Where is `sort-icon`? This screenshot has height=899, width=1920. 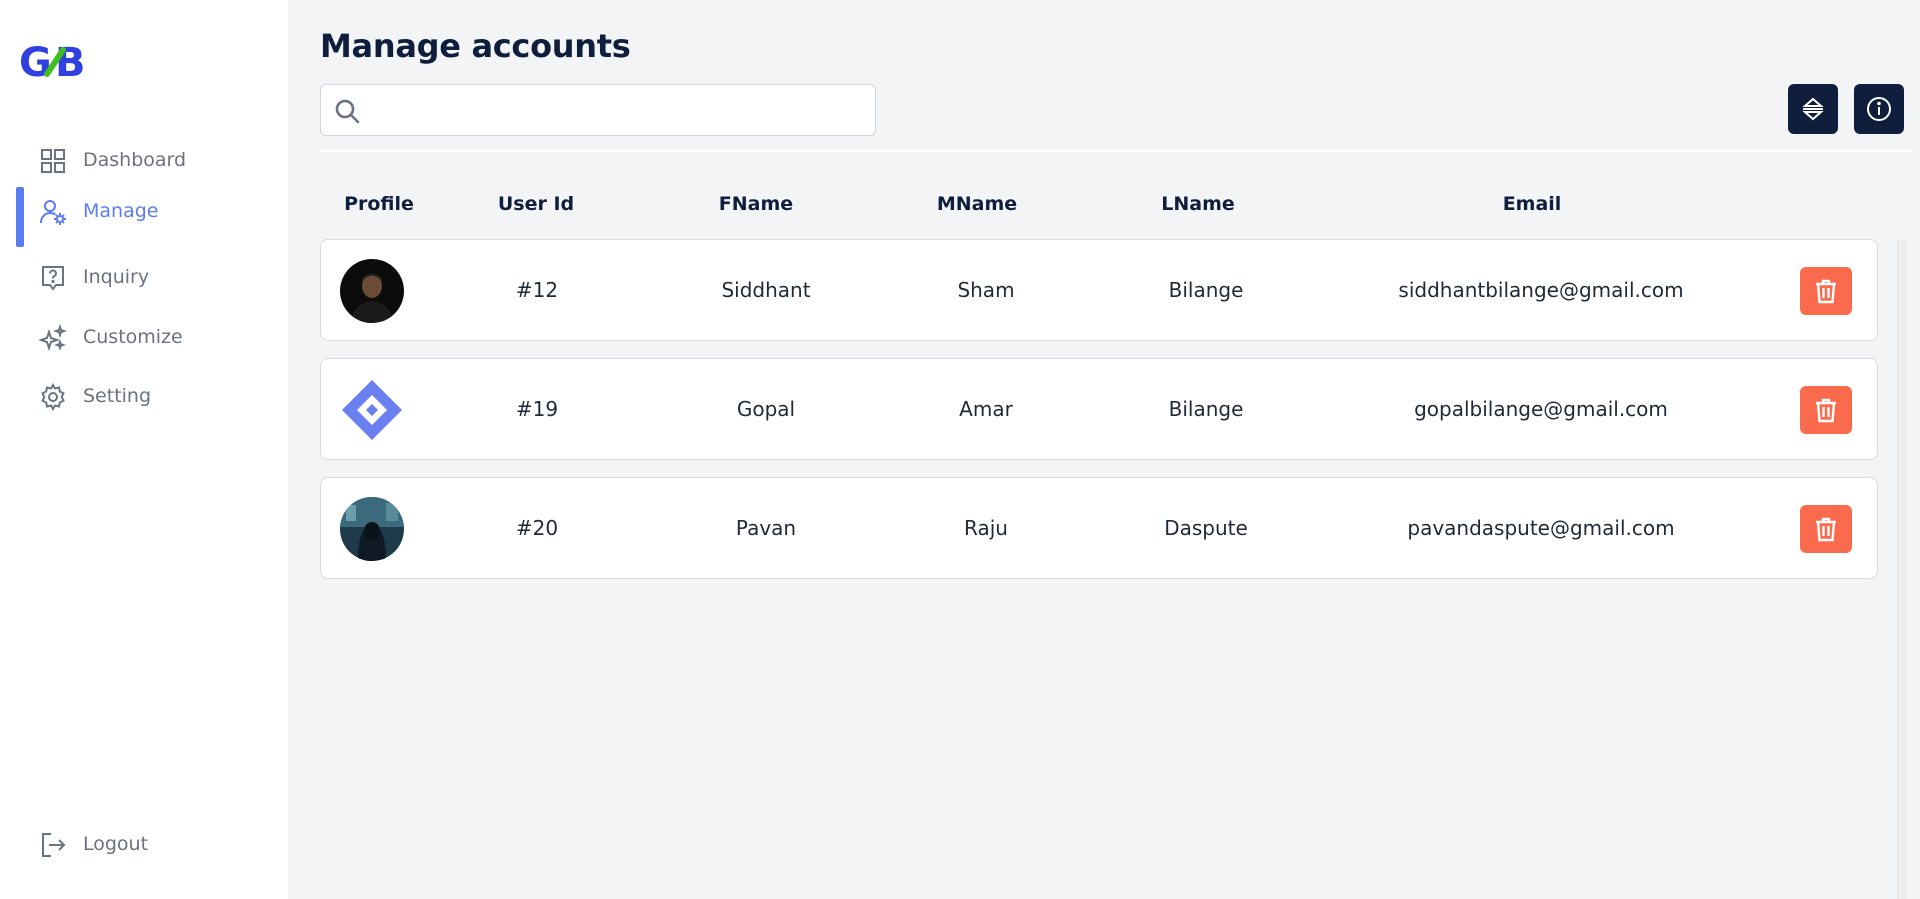 sort-icon is located at coordinates (1813, 109).